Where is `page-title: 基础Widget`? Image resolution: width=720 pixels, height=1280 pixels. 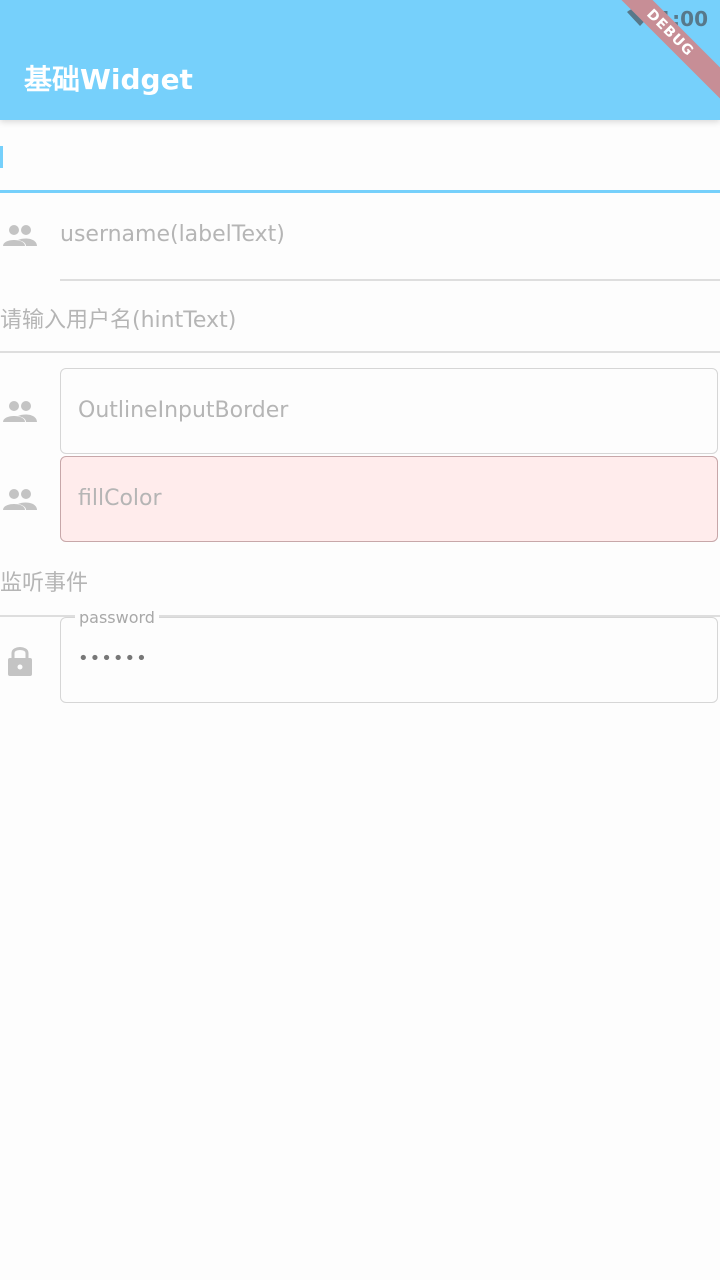
page-title: 基础Widget is located at coordinates (108, 79).